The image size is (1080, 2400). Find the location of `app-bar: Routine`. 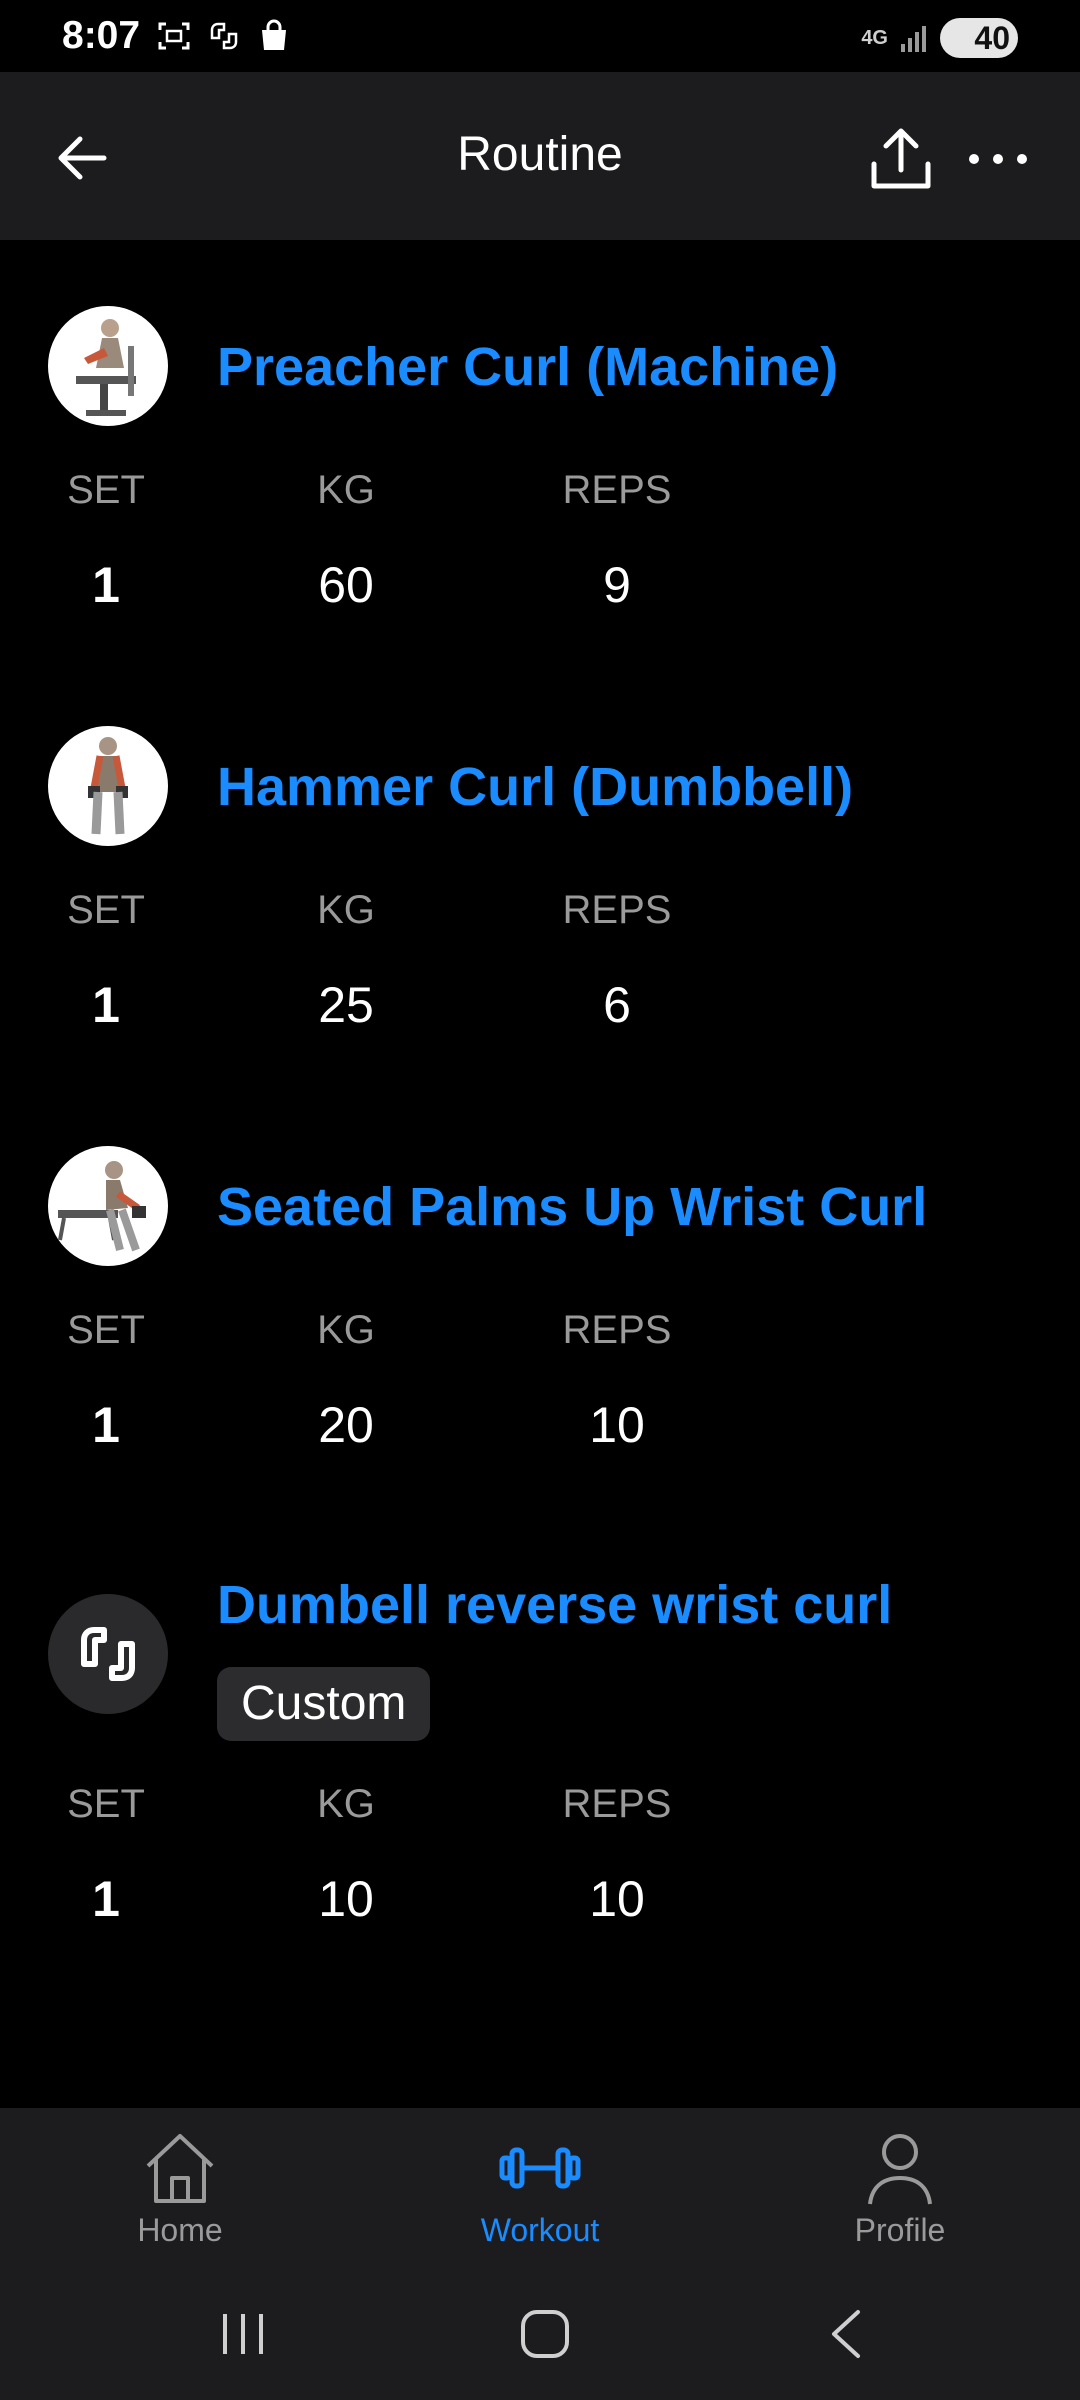

app-bar: Routine is located at coordinates (540, 156).